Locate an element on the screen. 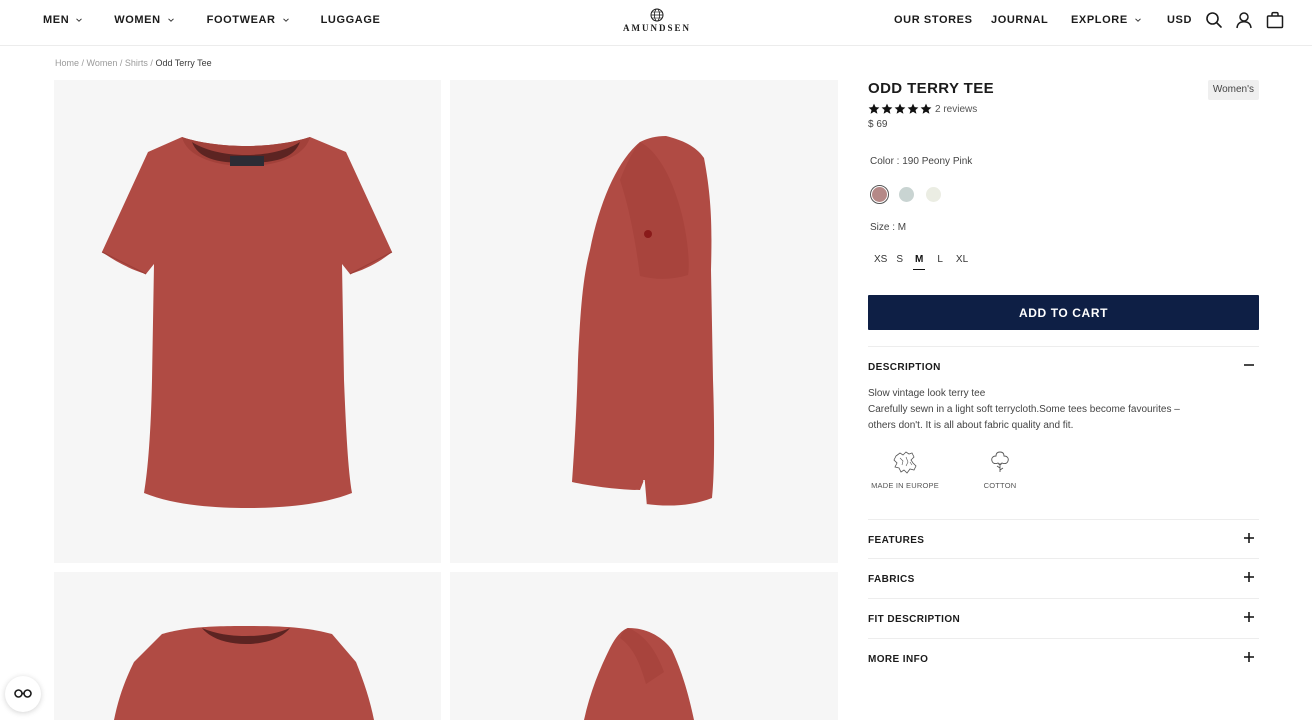  nav-luggage: LUGGAGE is located at coordinates (351, 20).